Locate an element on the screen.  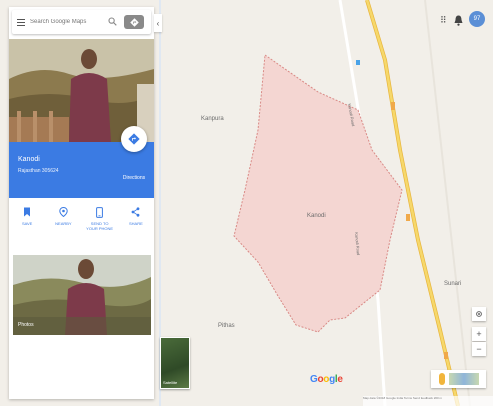
search-bar is located at coordinates (81, 22).